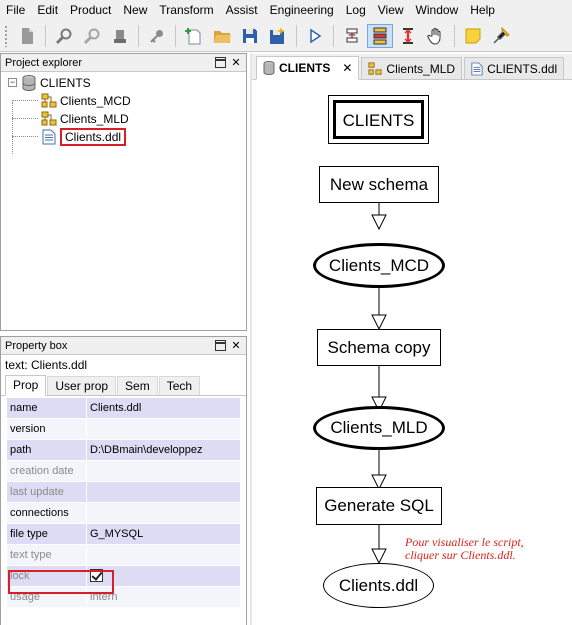 This screenshot has height=625, width=572. Describe the element at coordinates (482, 10) in the screenshot. I see `menu-help: Help` at that location.